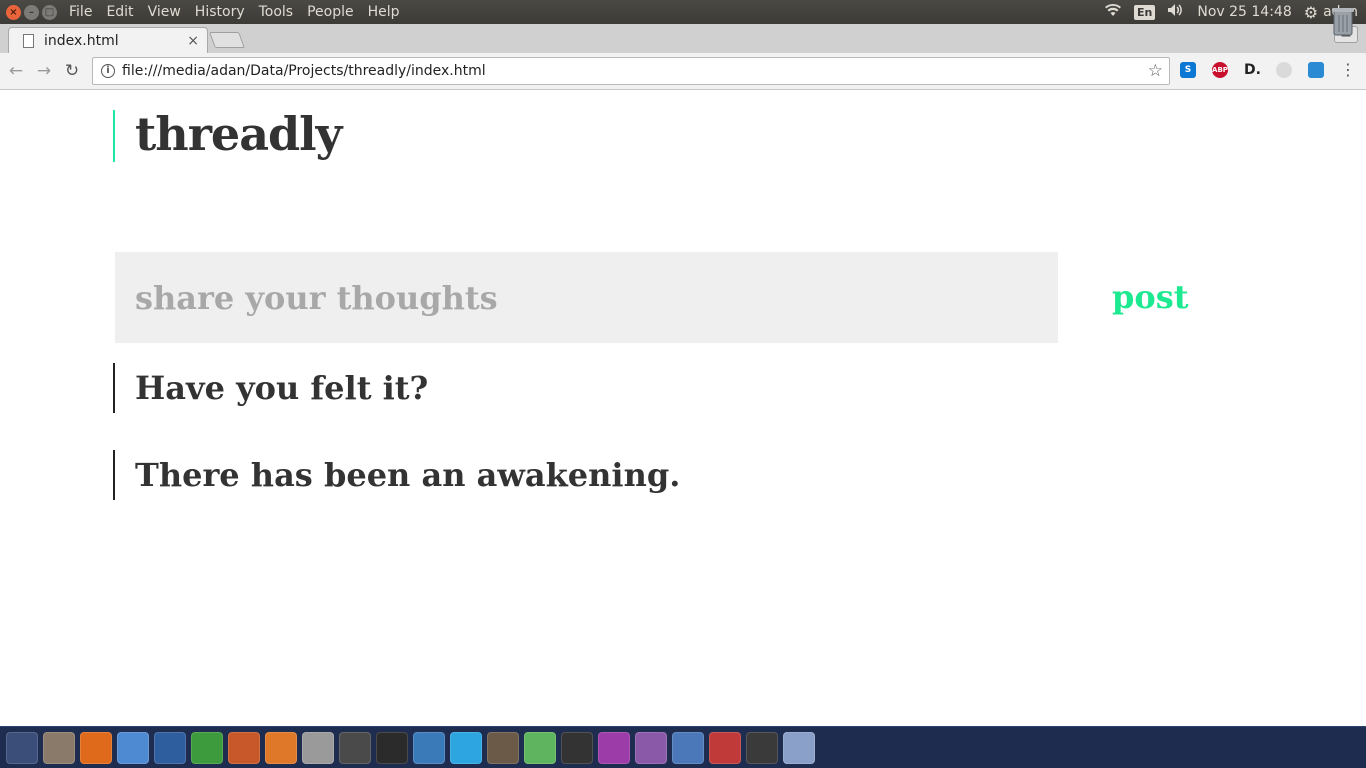 The width and height of the screenshot is (1366, 768). Describe the element at coordinates (725, 747) in the screenshot. I see `usb-creator-icon` at that location.